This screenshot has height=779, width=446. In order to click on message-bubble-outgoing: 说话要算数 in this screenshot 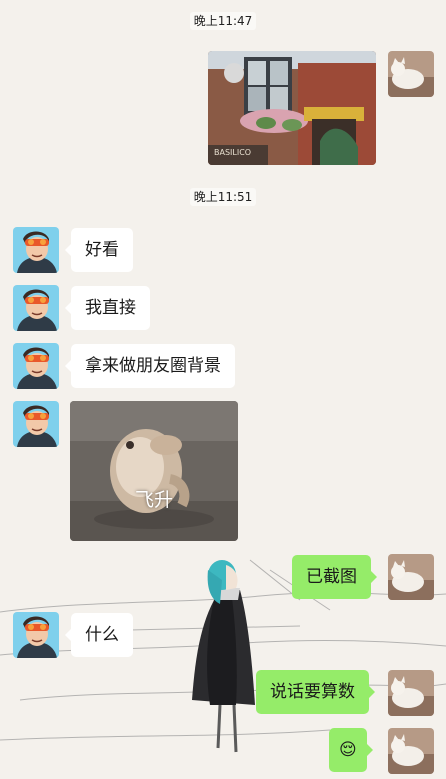, I will do `click(315, 692)`.